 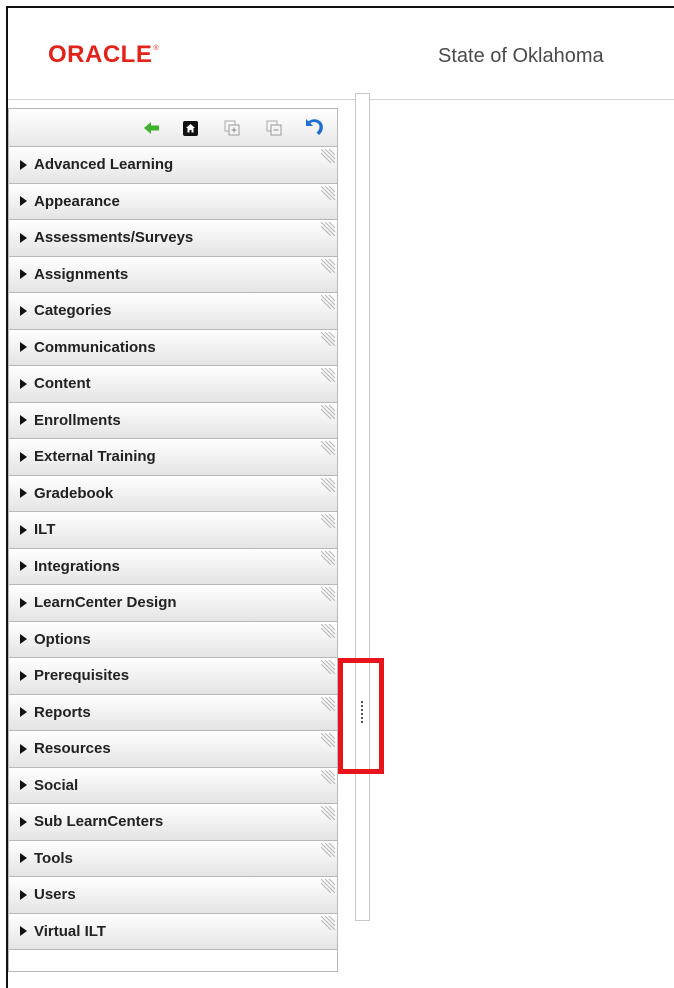 I want to click on nav-item-label: ILT, so click(x=45, y=530).